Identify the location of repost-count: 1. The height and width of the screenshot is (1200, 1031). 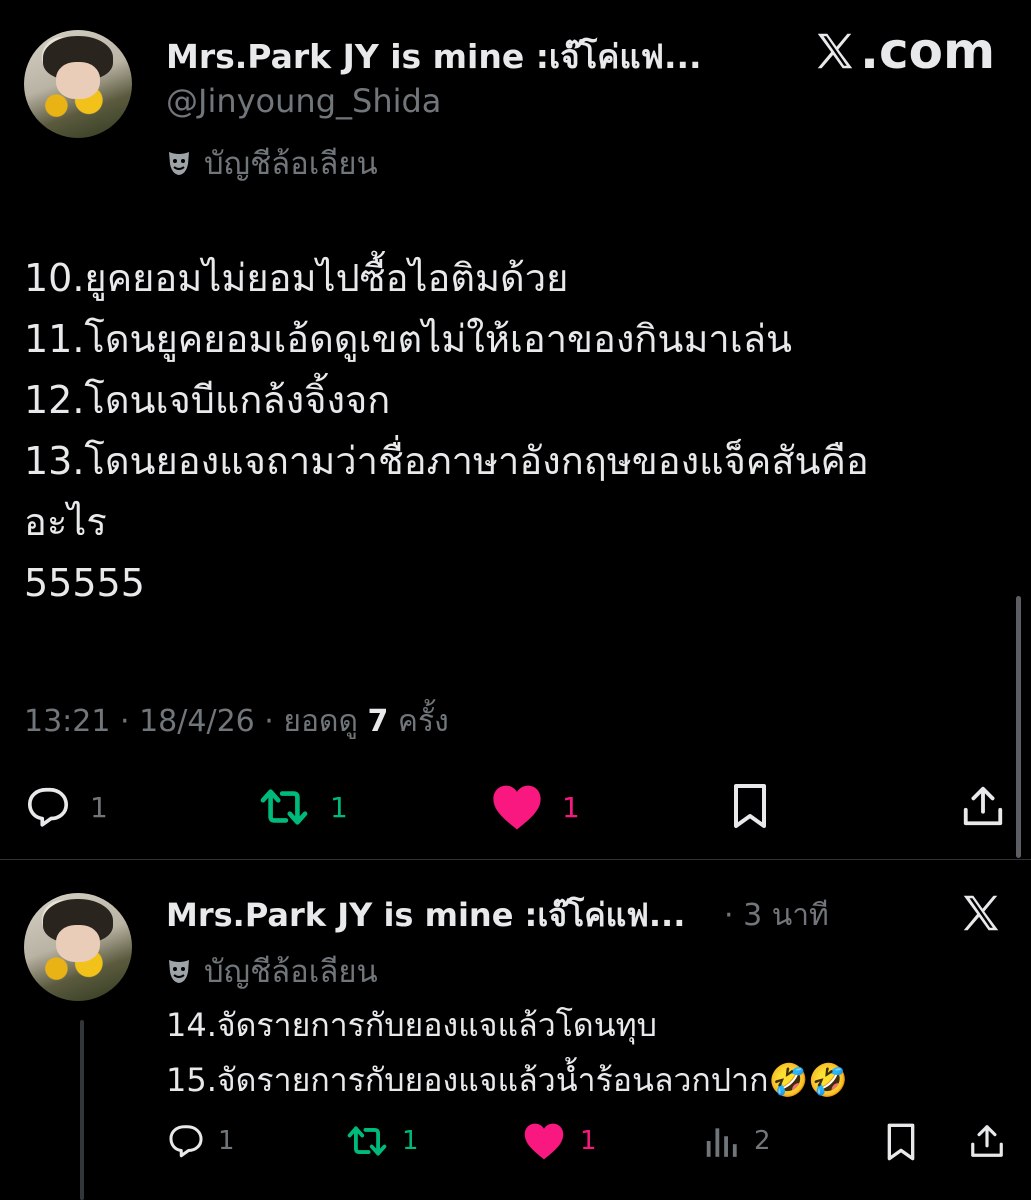
(339, 807).